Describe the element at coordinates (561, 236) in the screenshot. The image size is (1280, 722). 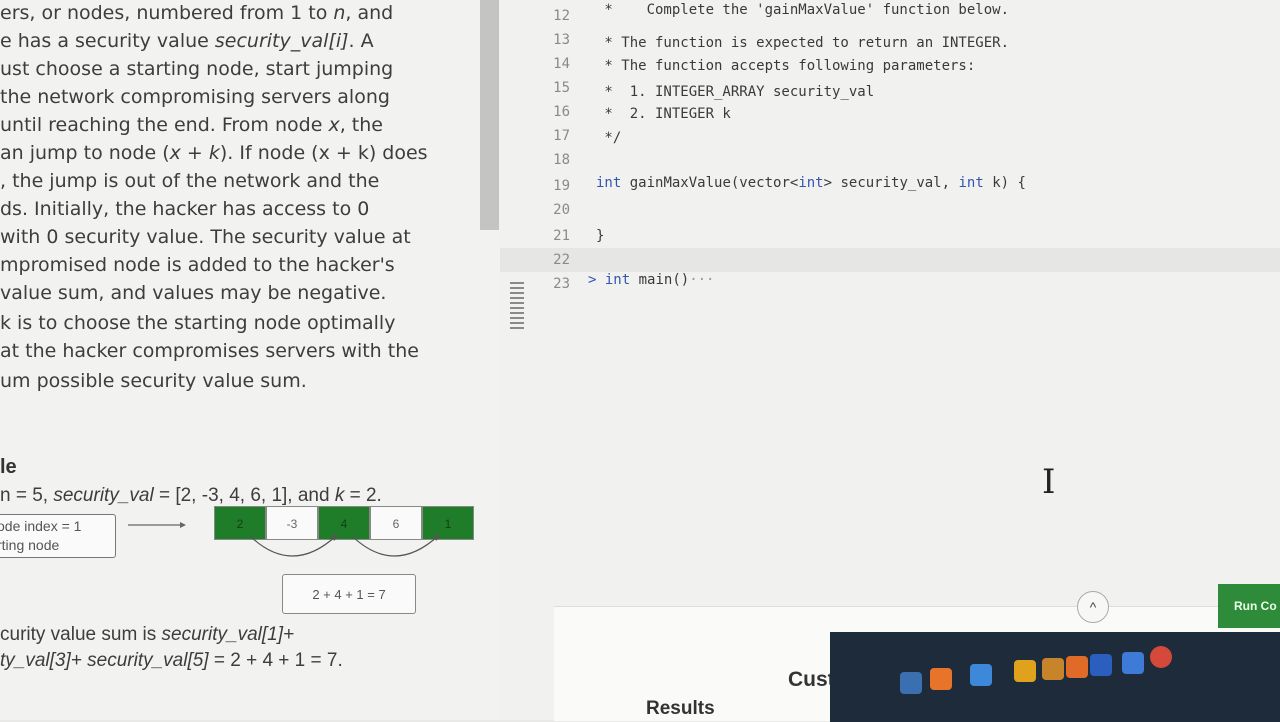
I see `line-number: 21` at that location.